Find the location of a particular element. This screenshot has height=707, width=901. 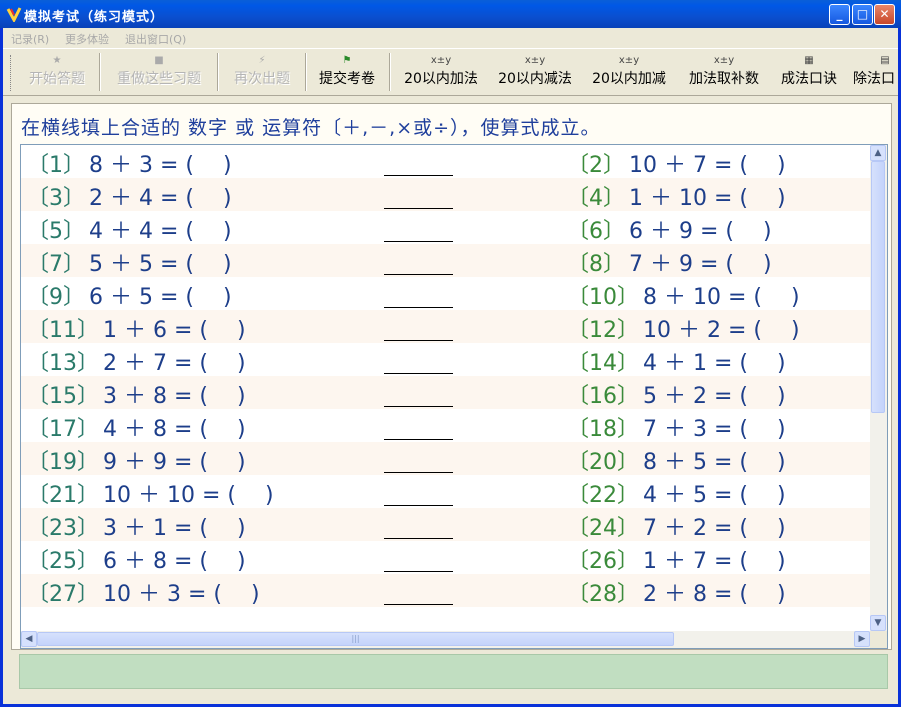

question-expression: 10 ＋ 3 = ( ) is located at coordinates (181, 594).